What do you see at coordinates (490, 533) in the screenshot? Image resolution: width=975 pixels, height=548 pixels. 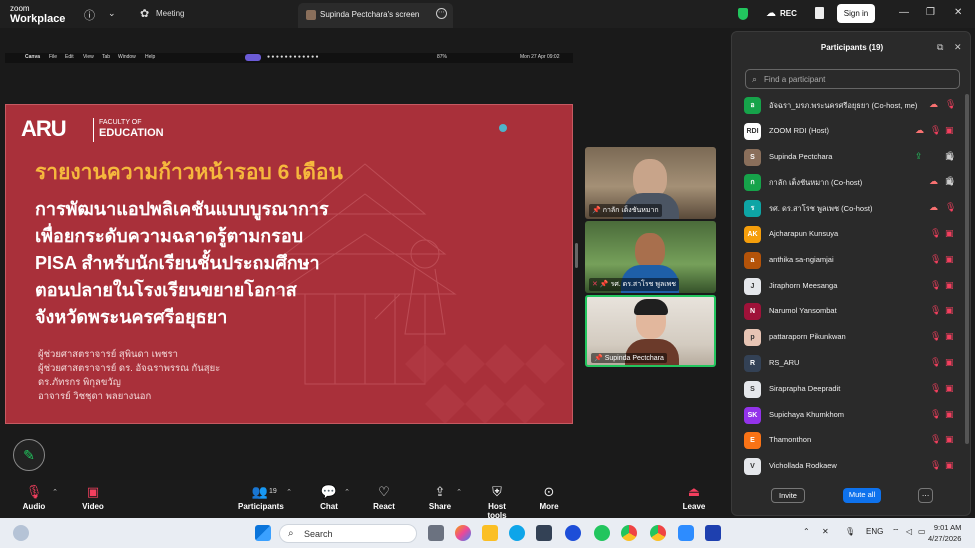 I see `file-explorer-icon` at bounding box center [490, 533].